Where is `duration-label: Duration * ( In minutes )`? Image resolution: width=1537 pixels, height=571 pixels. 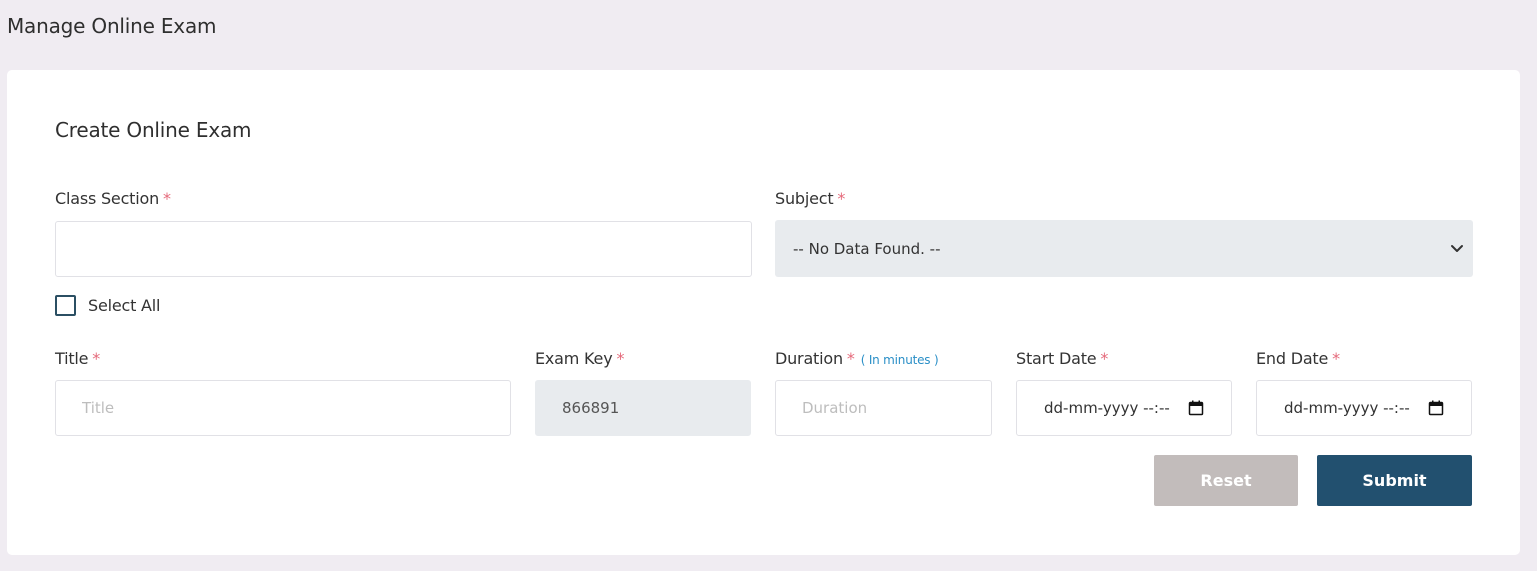 duration-label: Duration * ( In minutes ) is located at coordinates (857, 358).